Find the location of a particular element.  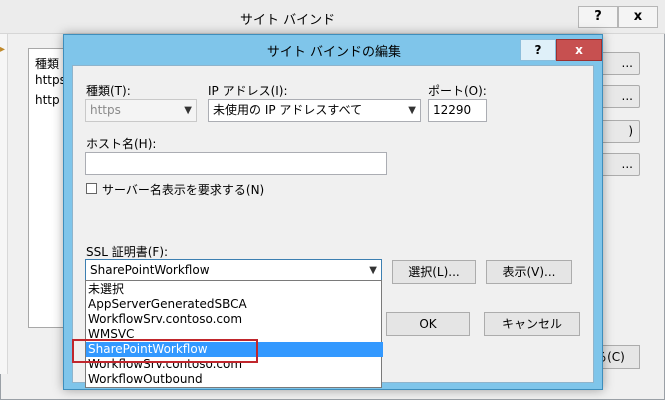

caret-right-icon: ▸ is located at coordinates (3, 49).